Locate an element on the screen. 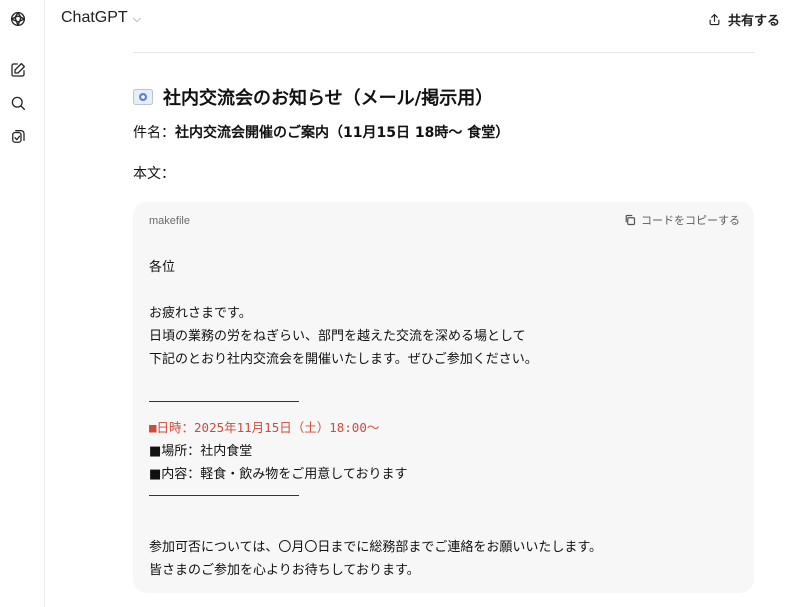 This screenshot has height=607, width=800. subject-value: 社内交流会開催のご案内（11月15日 18時〜 食堂） is located at coordinates (342, 133).